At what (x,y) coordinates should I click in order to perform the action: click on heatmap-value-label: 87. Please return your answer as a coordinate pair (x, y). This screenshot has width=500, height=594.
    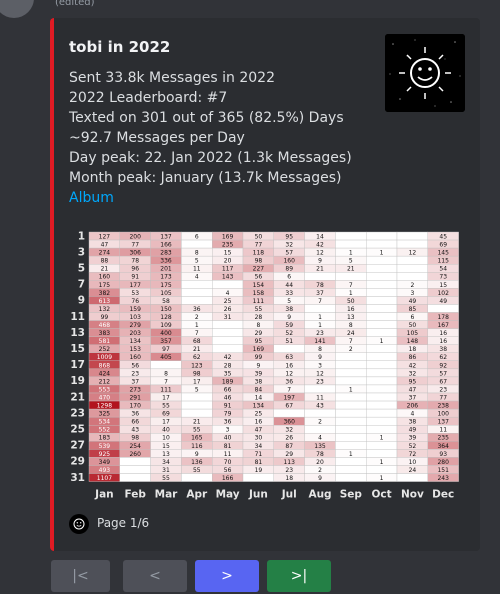
    Looking at the image, I should click on (289, 446).